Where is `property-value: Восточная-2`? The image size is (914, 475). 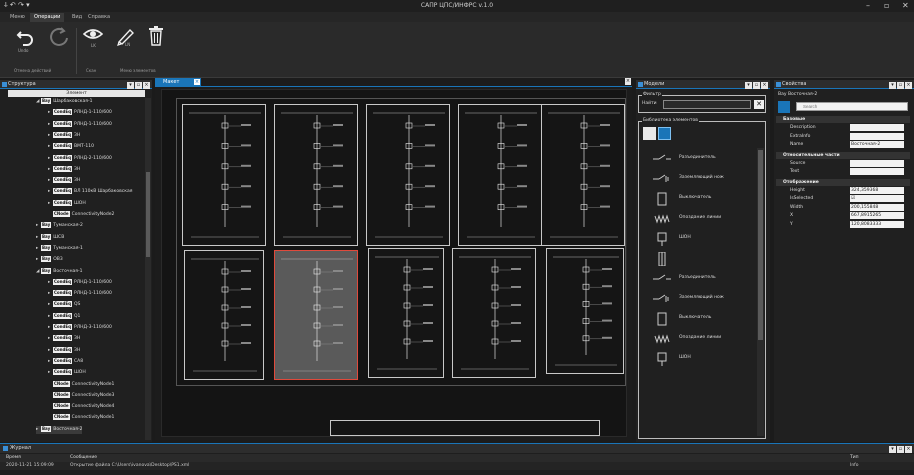 property-value: Восточная-2 is located at coordinates (877, 144).